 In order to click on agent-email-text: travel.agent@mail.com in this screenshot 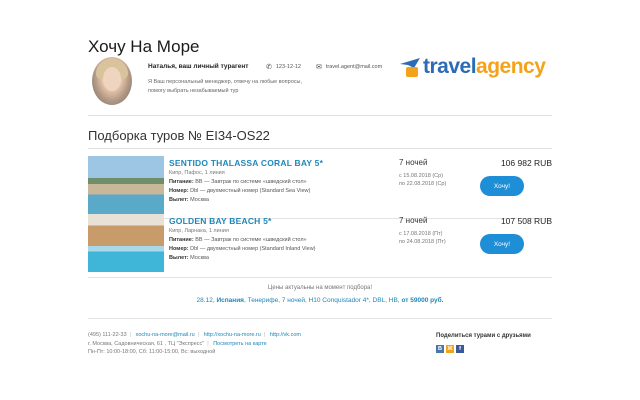, I will do `click(354, 67)`.